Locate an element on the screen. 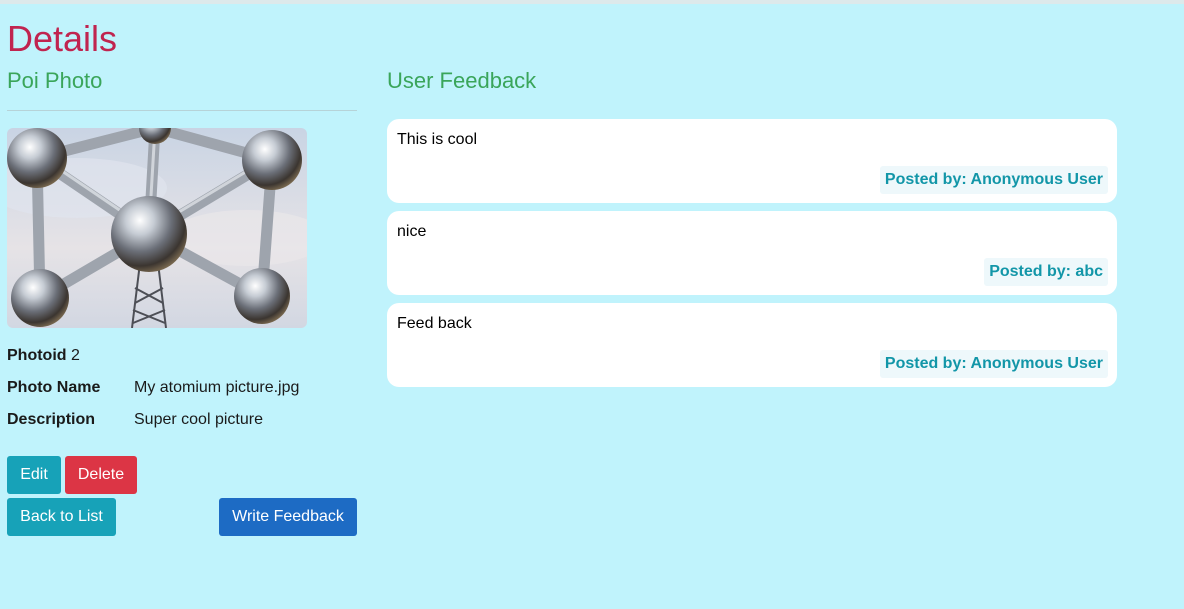  write-feedback-button: Write Feedback is located at coordinates (288, 517).